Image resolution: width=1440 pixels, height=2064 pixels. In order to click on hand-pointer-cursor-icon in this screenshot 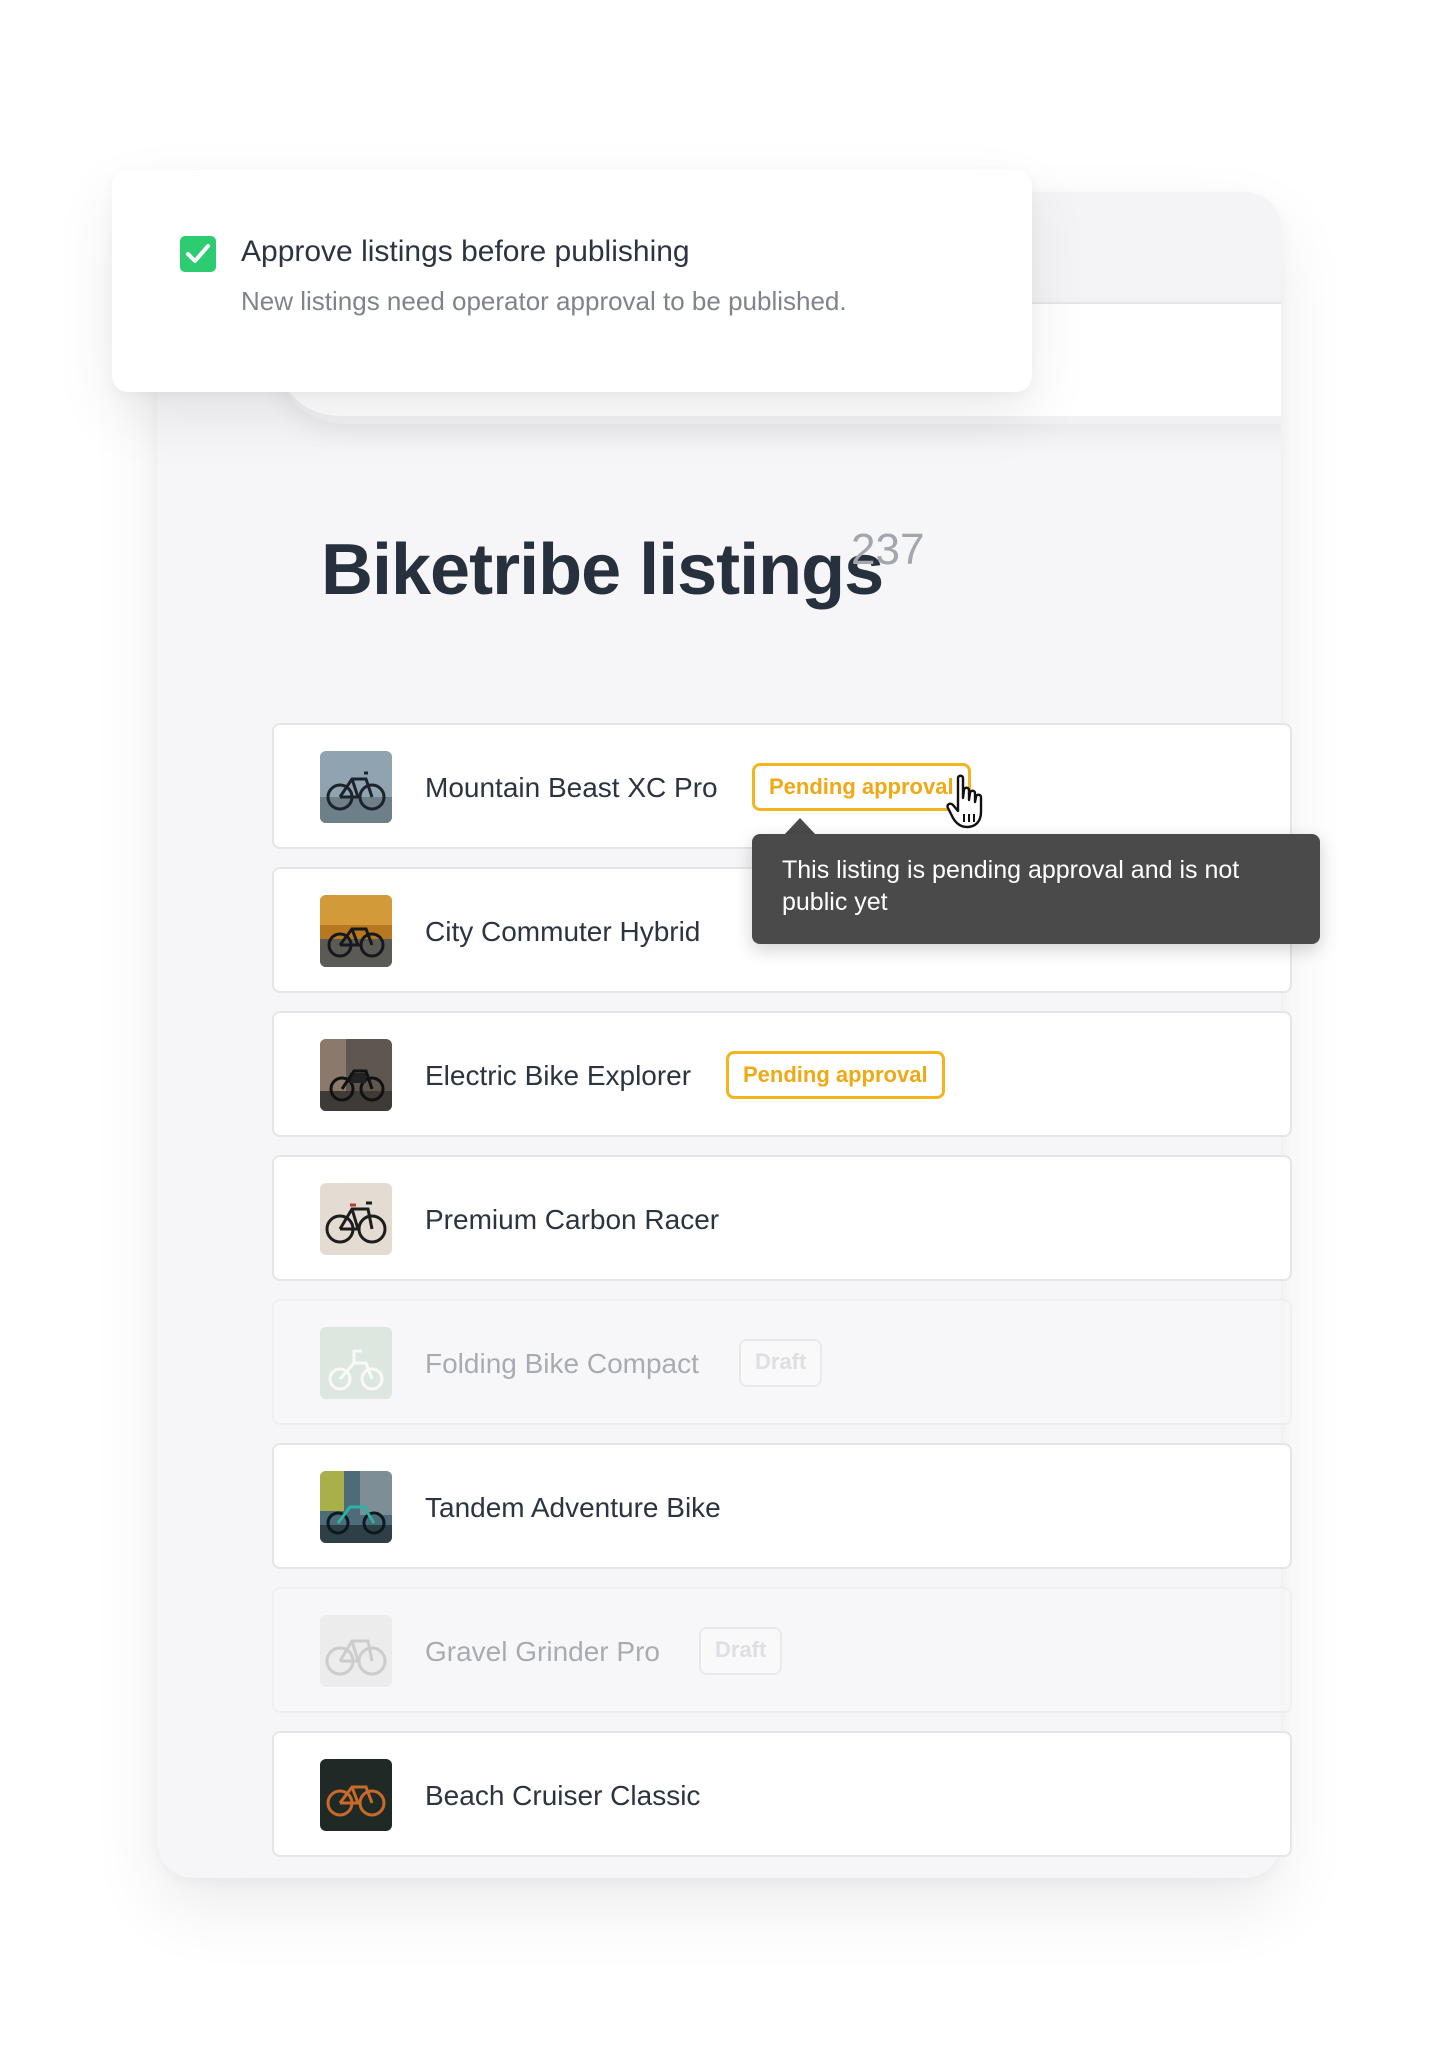, I will do `click(964, 801)`.